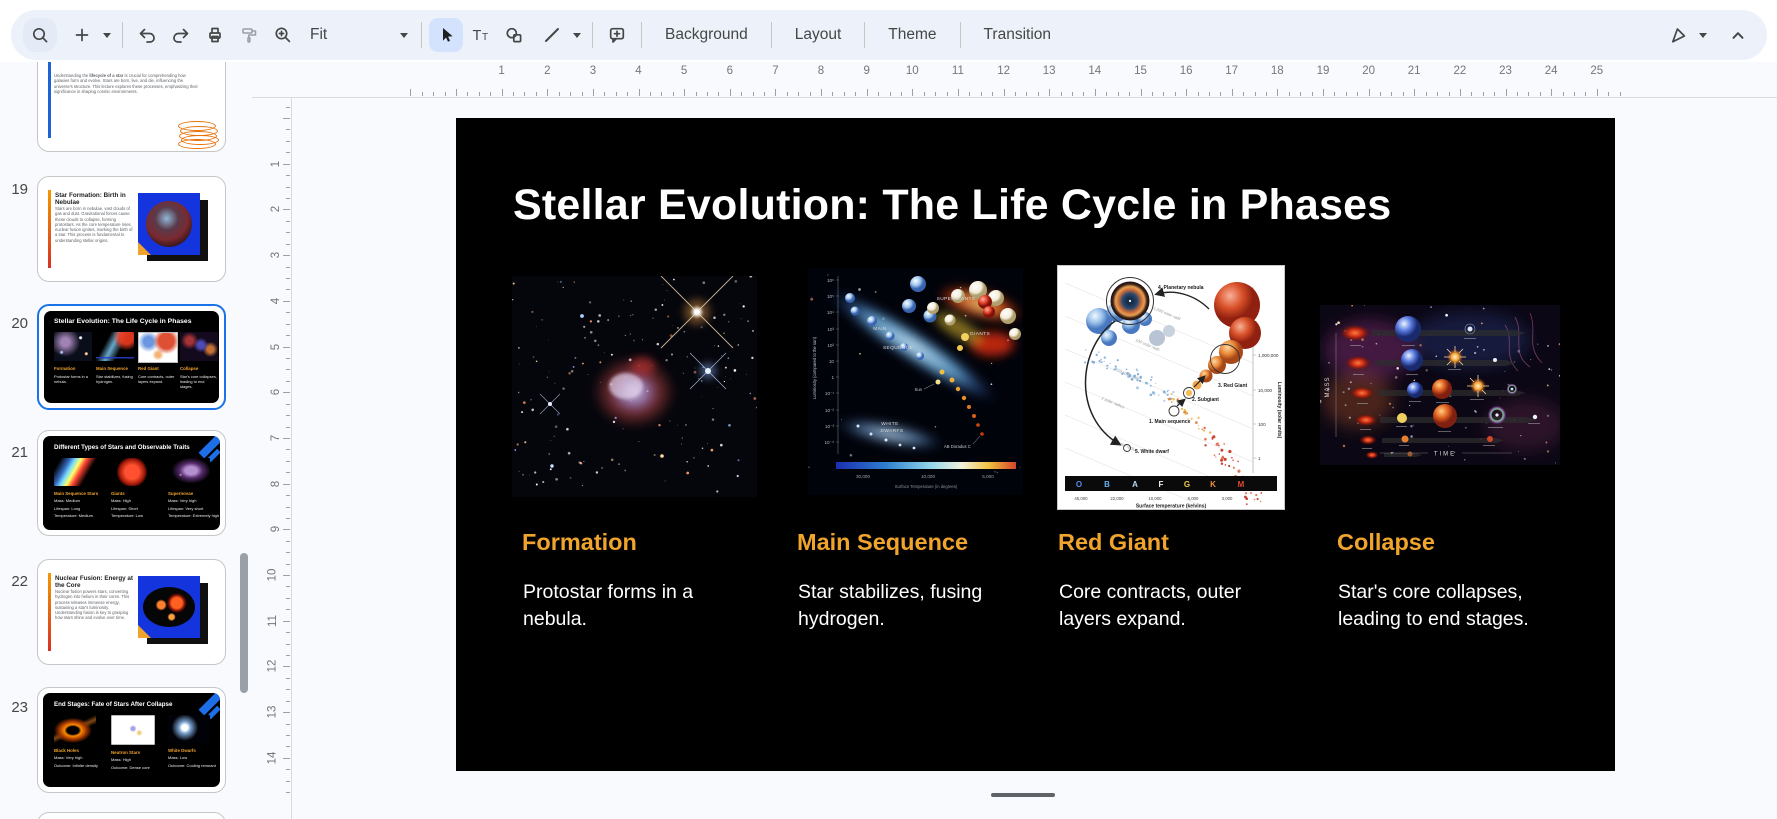 The width and height of the screenshot is (1777, 819). I want to click on mini-caption: Main Sequence, so click(112, 368).